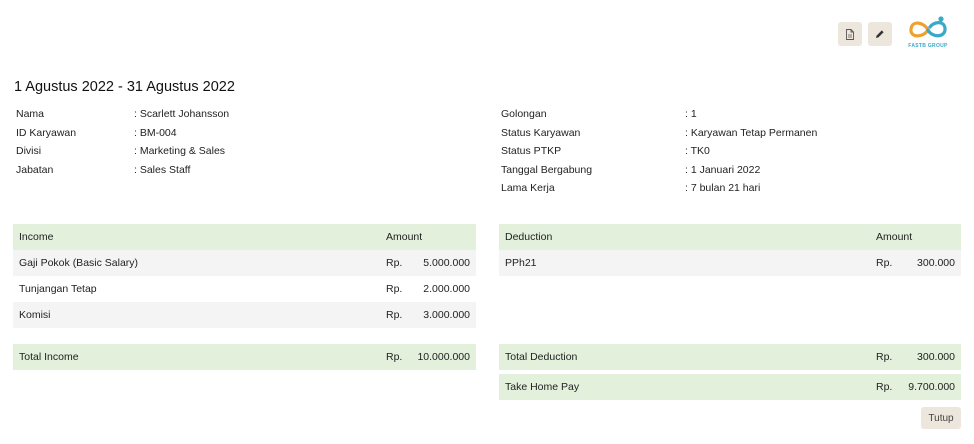  Describe the element at coordinates (244, 237) in the screenshot. I see `income-table-header: Income Amount` at that location.